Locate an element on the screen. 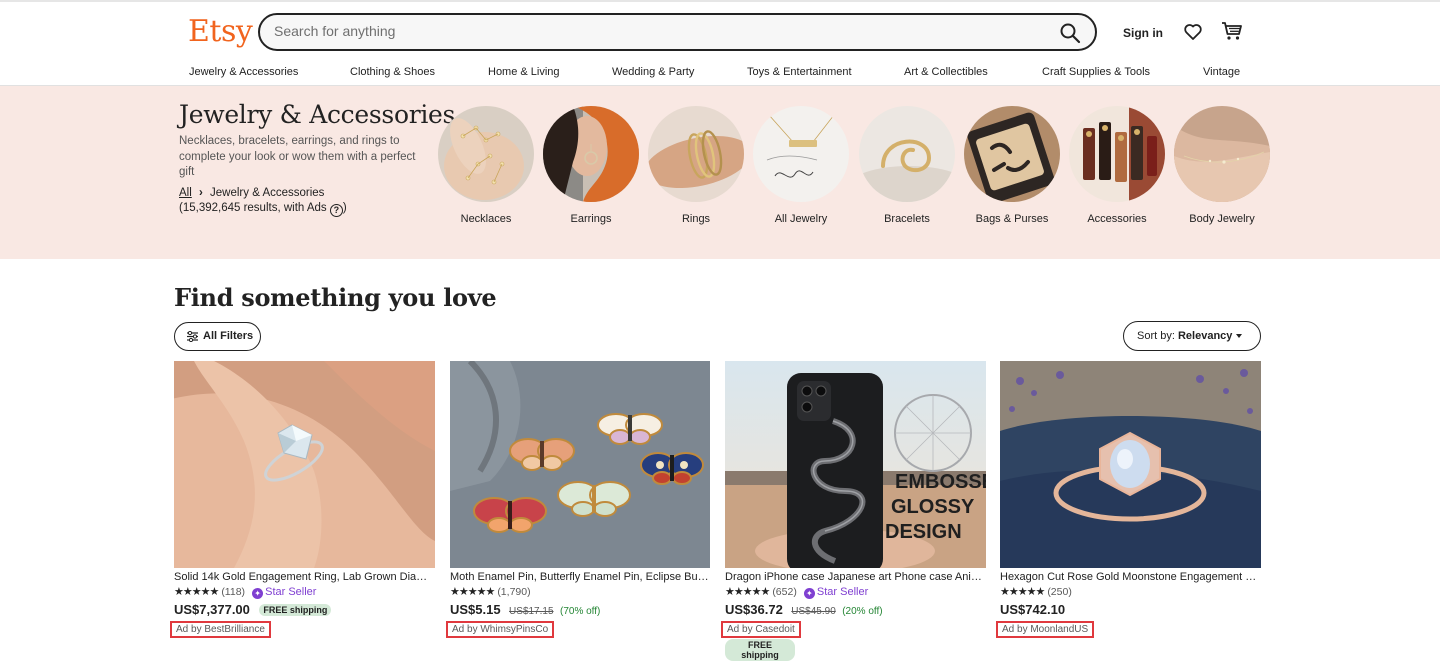  product-price: US$5.15 is located at coordinates (475, 609).